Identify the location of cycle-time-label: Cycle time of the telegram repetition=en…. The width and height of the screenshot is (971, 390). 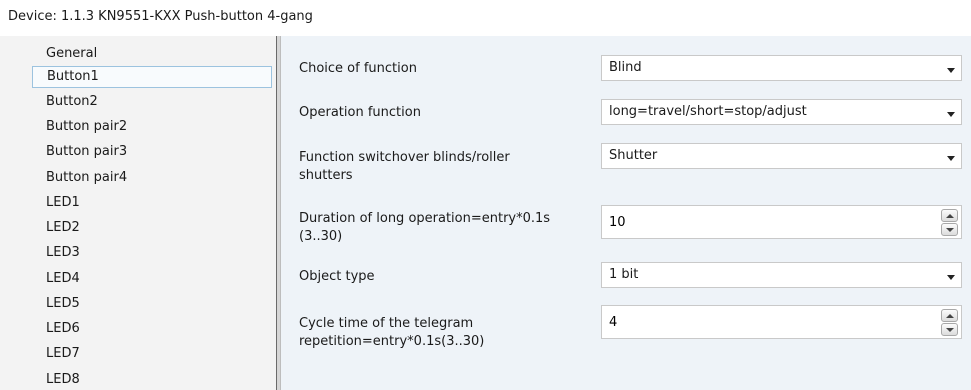
(444, 333).